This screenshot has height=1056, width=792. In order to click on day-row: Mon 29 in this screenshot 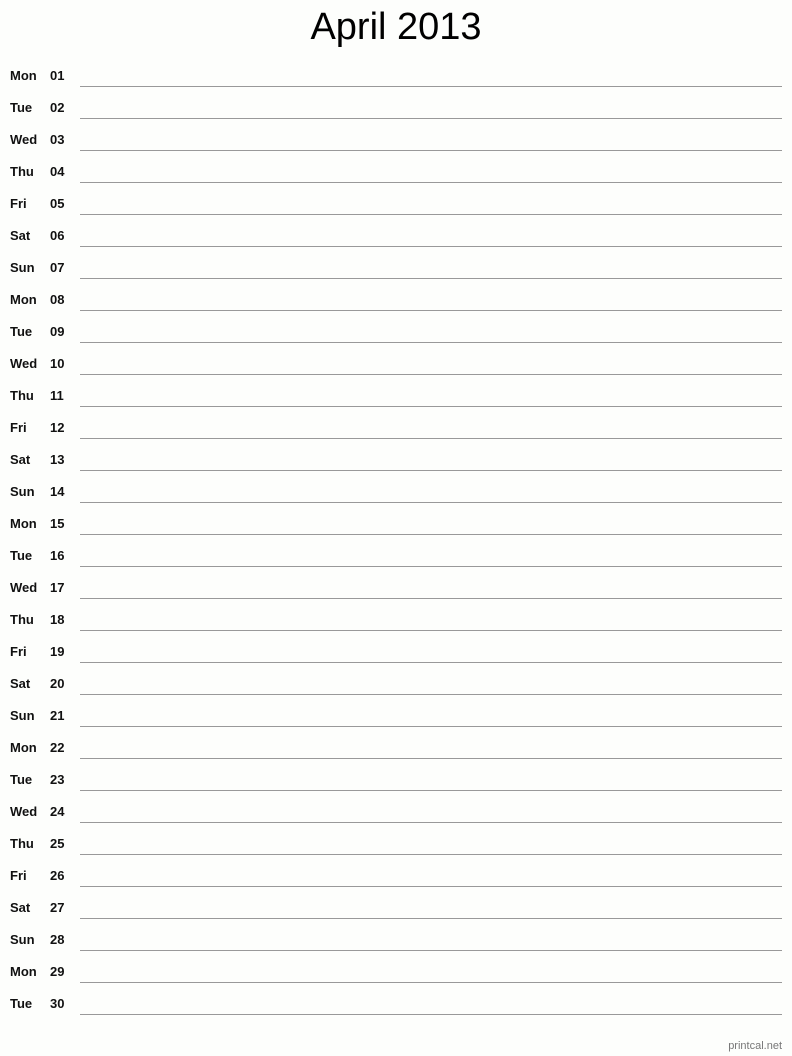, I will do `click(396, 976)`.